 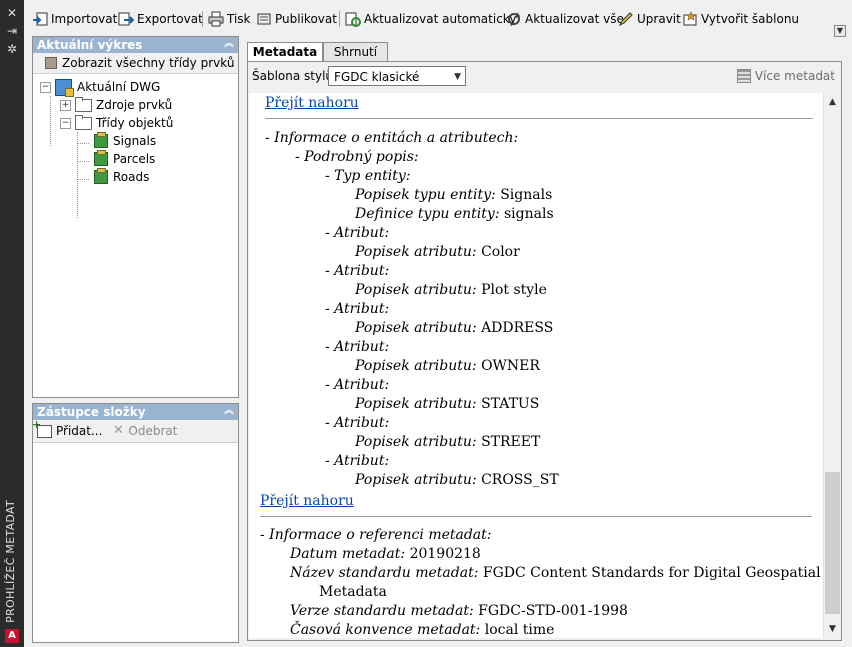 What do you see at coordinates (239, 19) in the screenshot?
I see `print-label: Tisk` at bounding box center [239, 19].